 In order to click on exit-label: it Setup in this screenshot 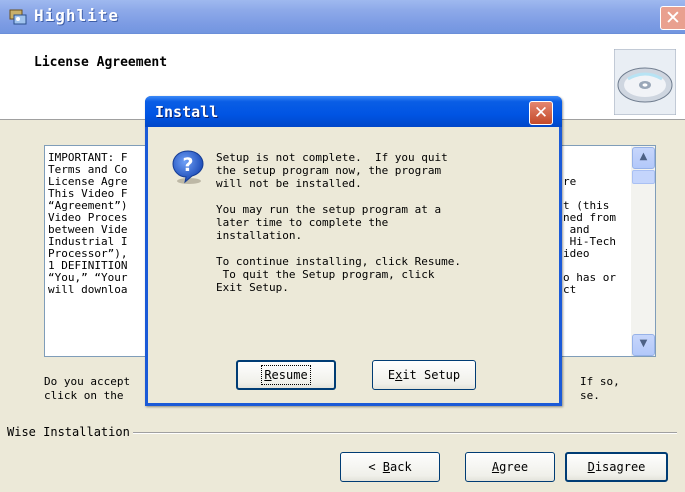, I will do `click(431, 375)`.